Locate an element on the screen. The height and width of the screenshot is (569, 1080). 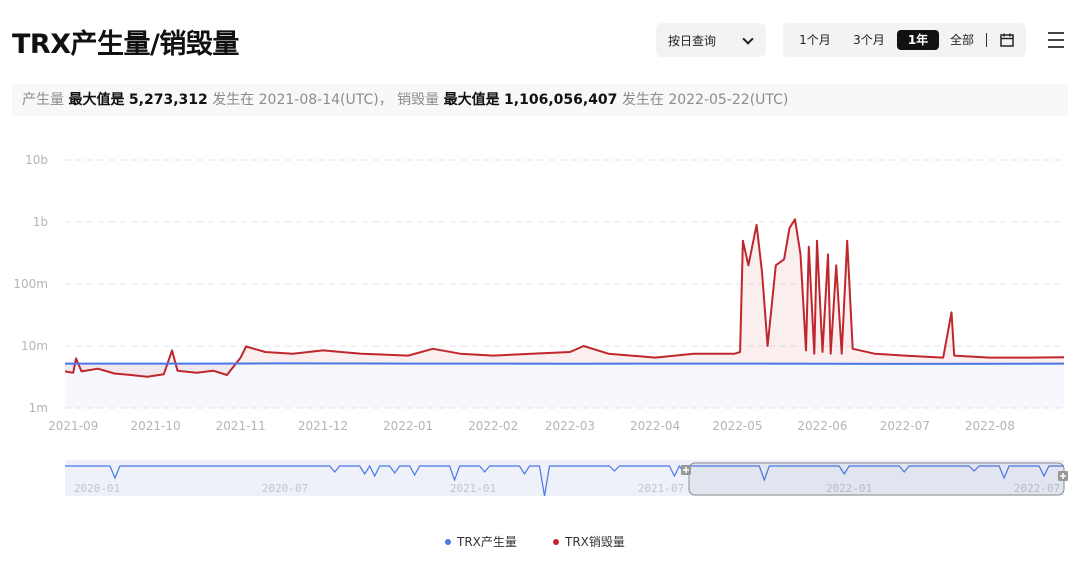
mint-series-area is located at coordinates (564, 385).